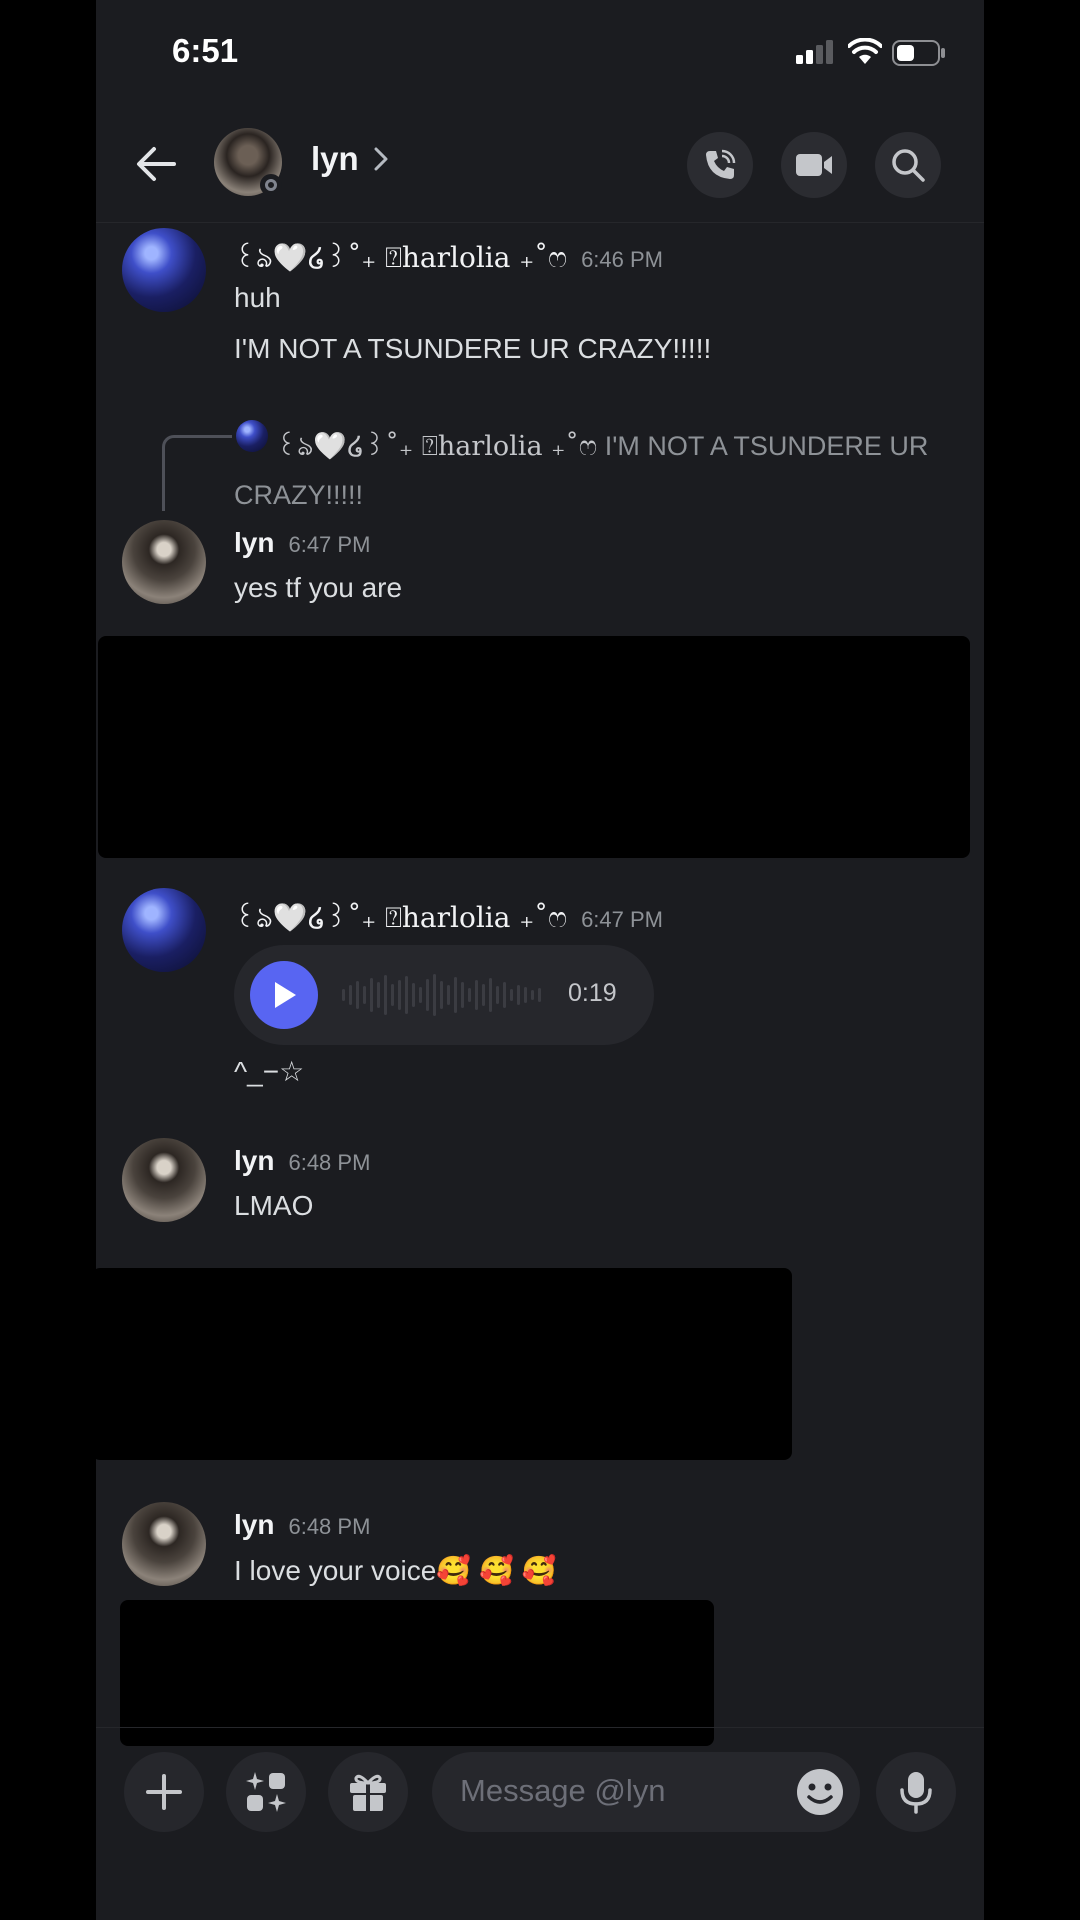 This screenshot has width=1080, height=1920. What do you see at coordinates (269, 1071) in the screenshot?
I see `message-text: ^_−☆` at bounding box center [269, 1071].